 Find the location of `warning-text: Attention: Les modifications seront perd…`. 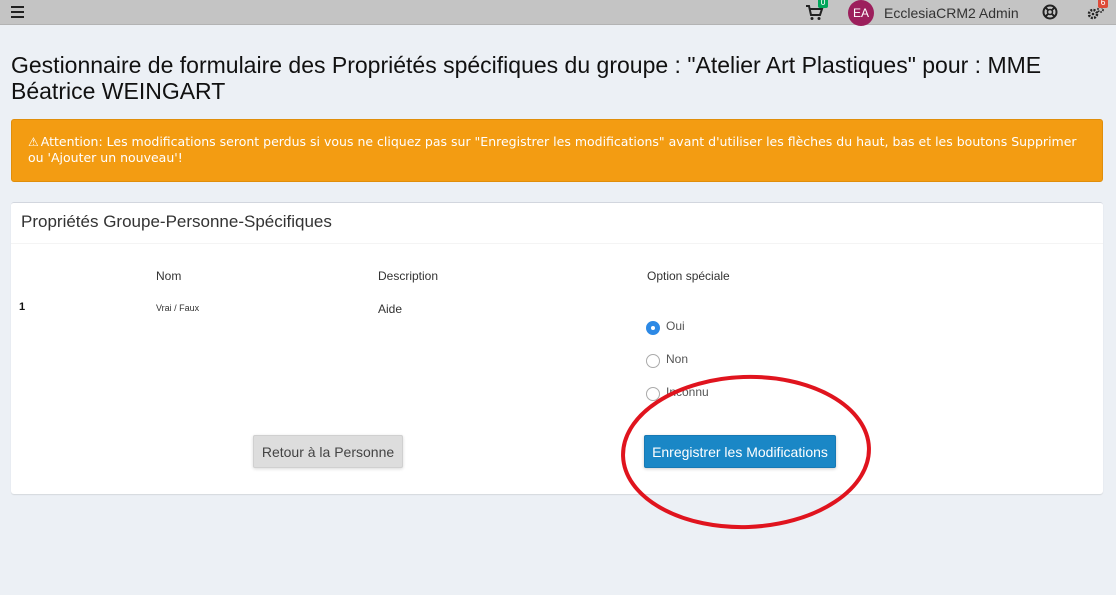

warning-text: Attention: Les modifications seront perd… is located at coordinates (552, 149).